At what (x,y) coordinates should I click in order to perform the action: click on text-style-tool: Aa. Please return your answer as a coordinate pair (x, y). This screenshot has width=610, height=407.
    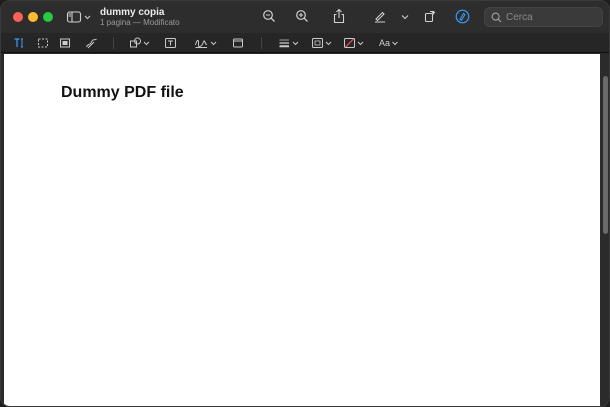
    Looking at the image, I should click on (389, 43).